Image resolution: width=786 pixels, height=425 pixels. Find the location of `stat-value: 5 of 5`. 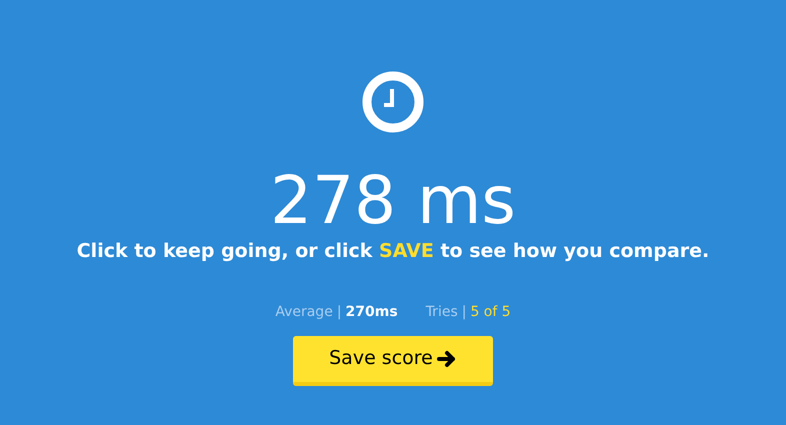

stat-value: 5 of 5 is located at coordinates (490, 312).